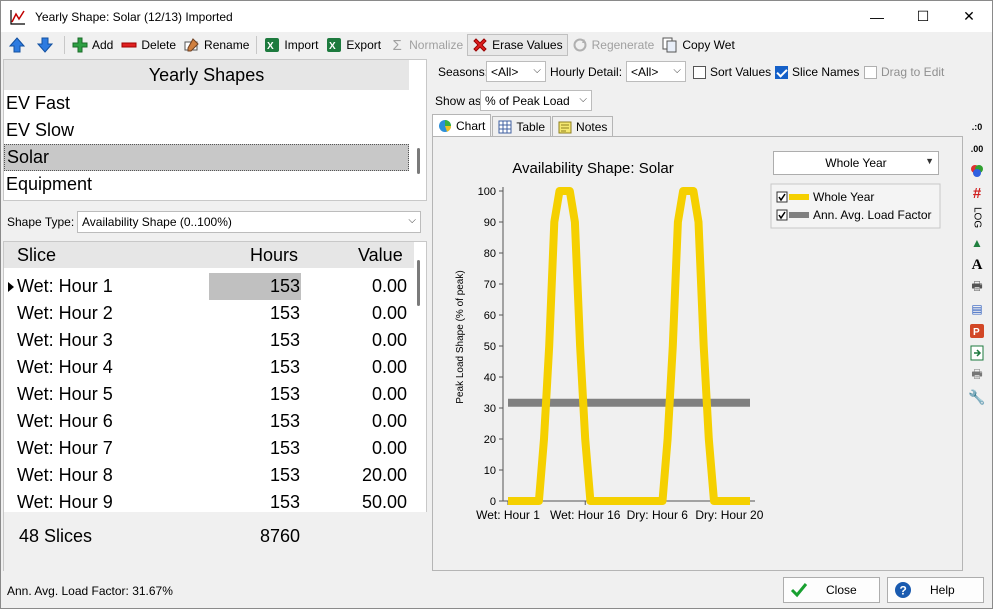 The width and height of the screenshot is (993, 609). I want to click on notes-icon, so click(565, 127).